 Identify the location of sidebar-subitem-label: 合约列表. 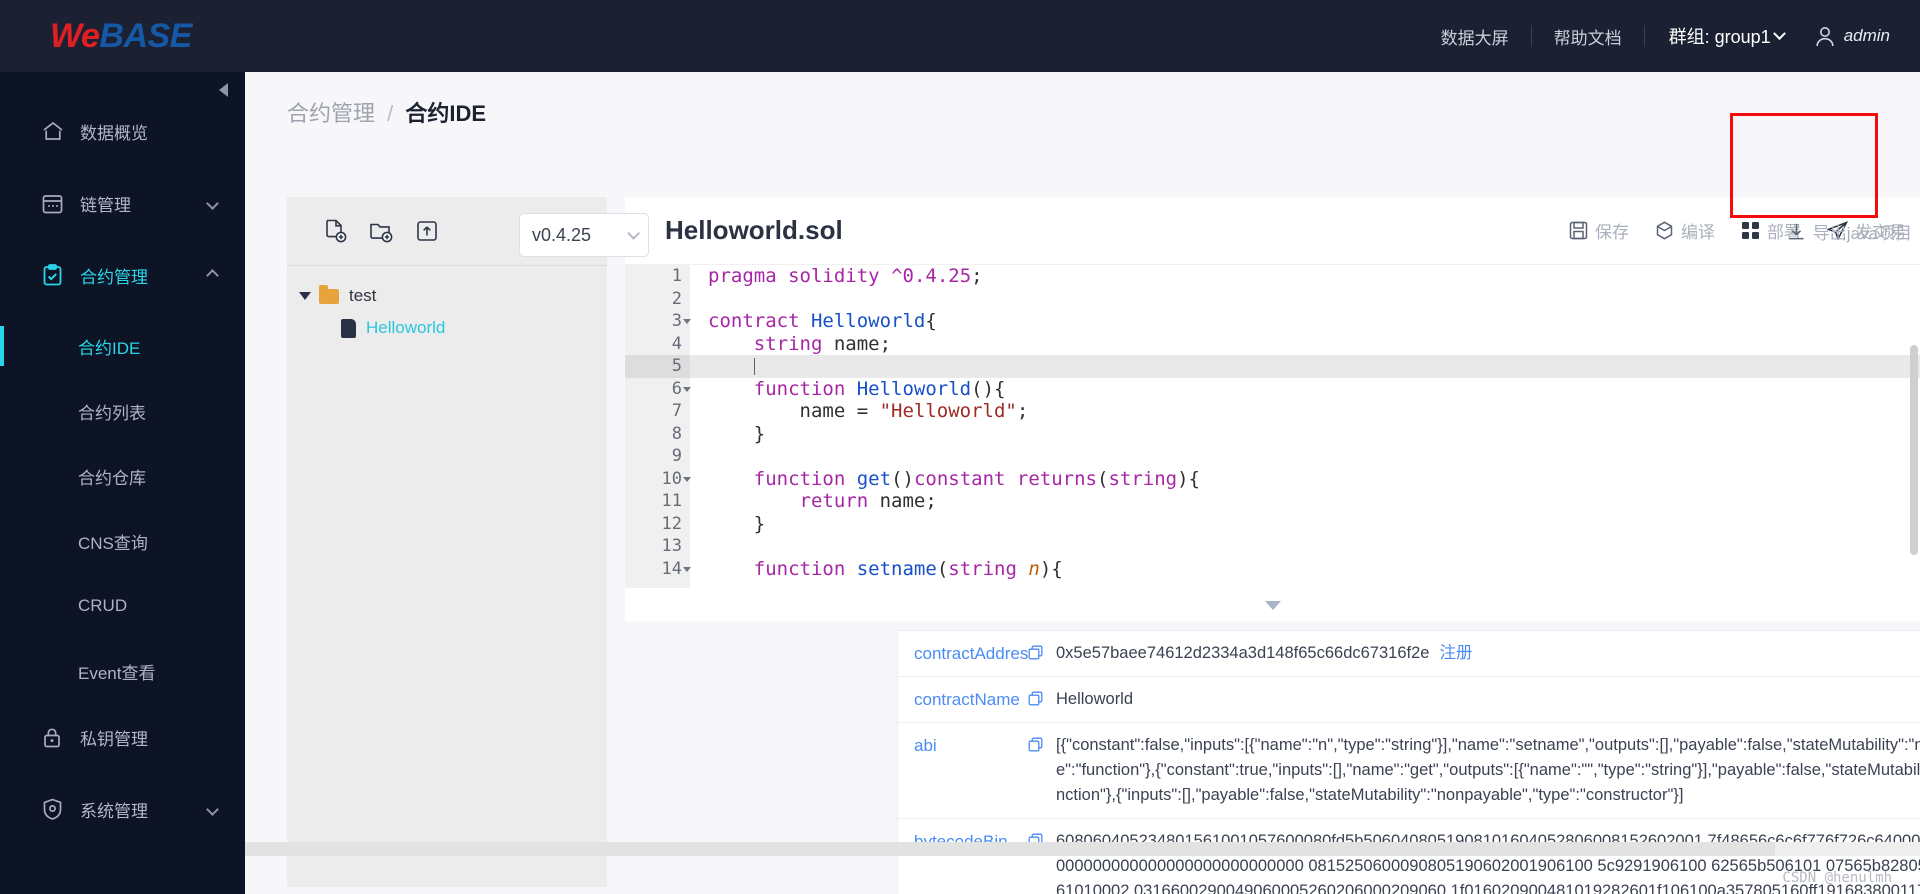
(112, 413).